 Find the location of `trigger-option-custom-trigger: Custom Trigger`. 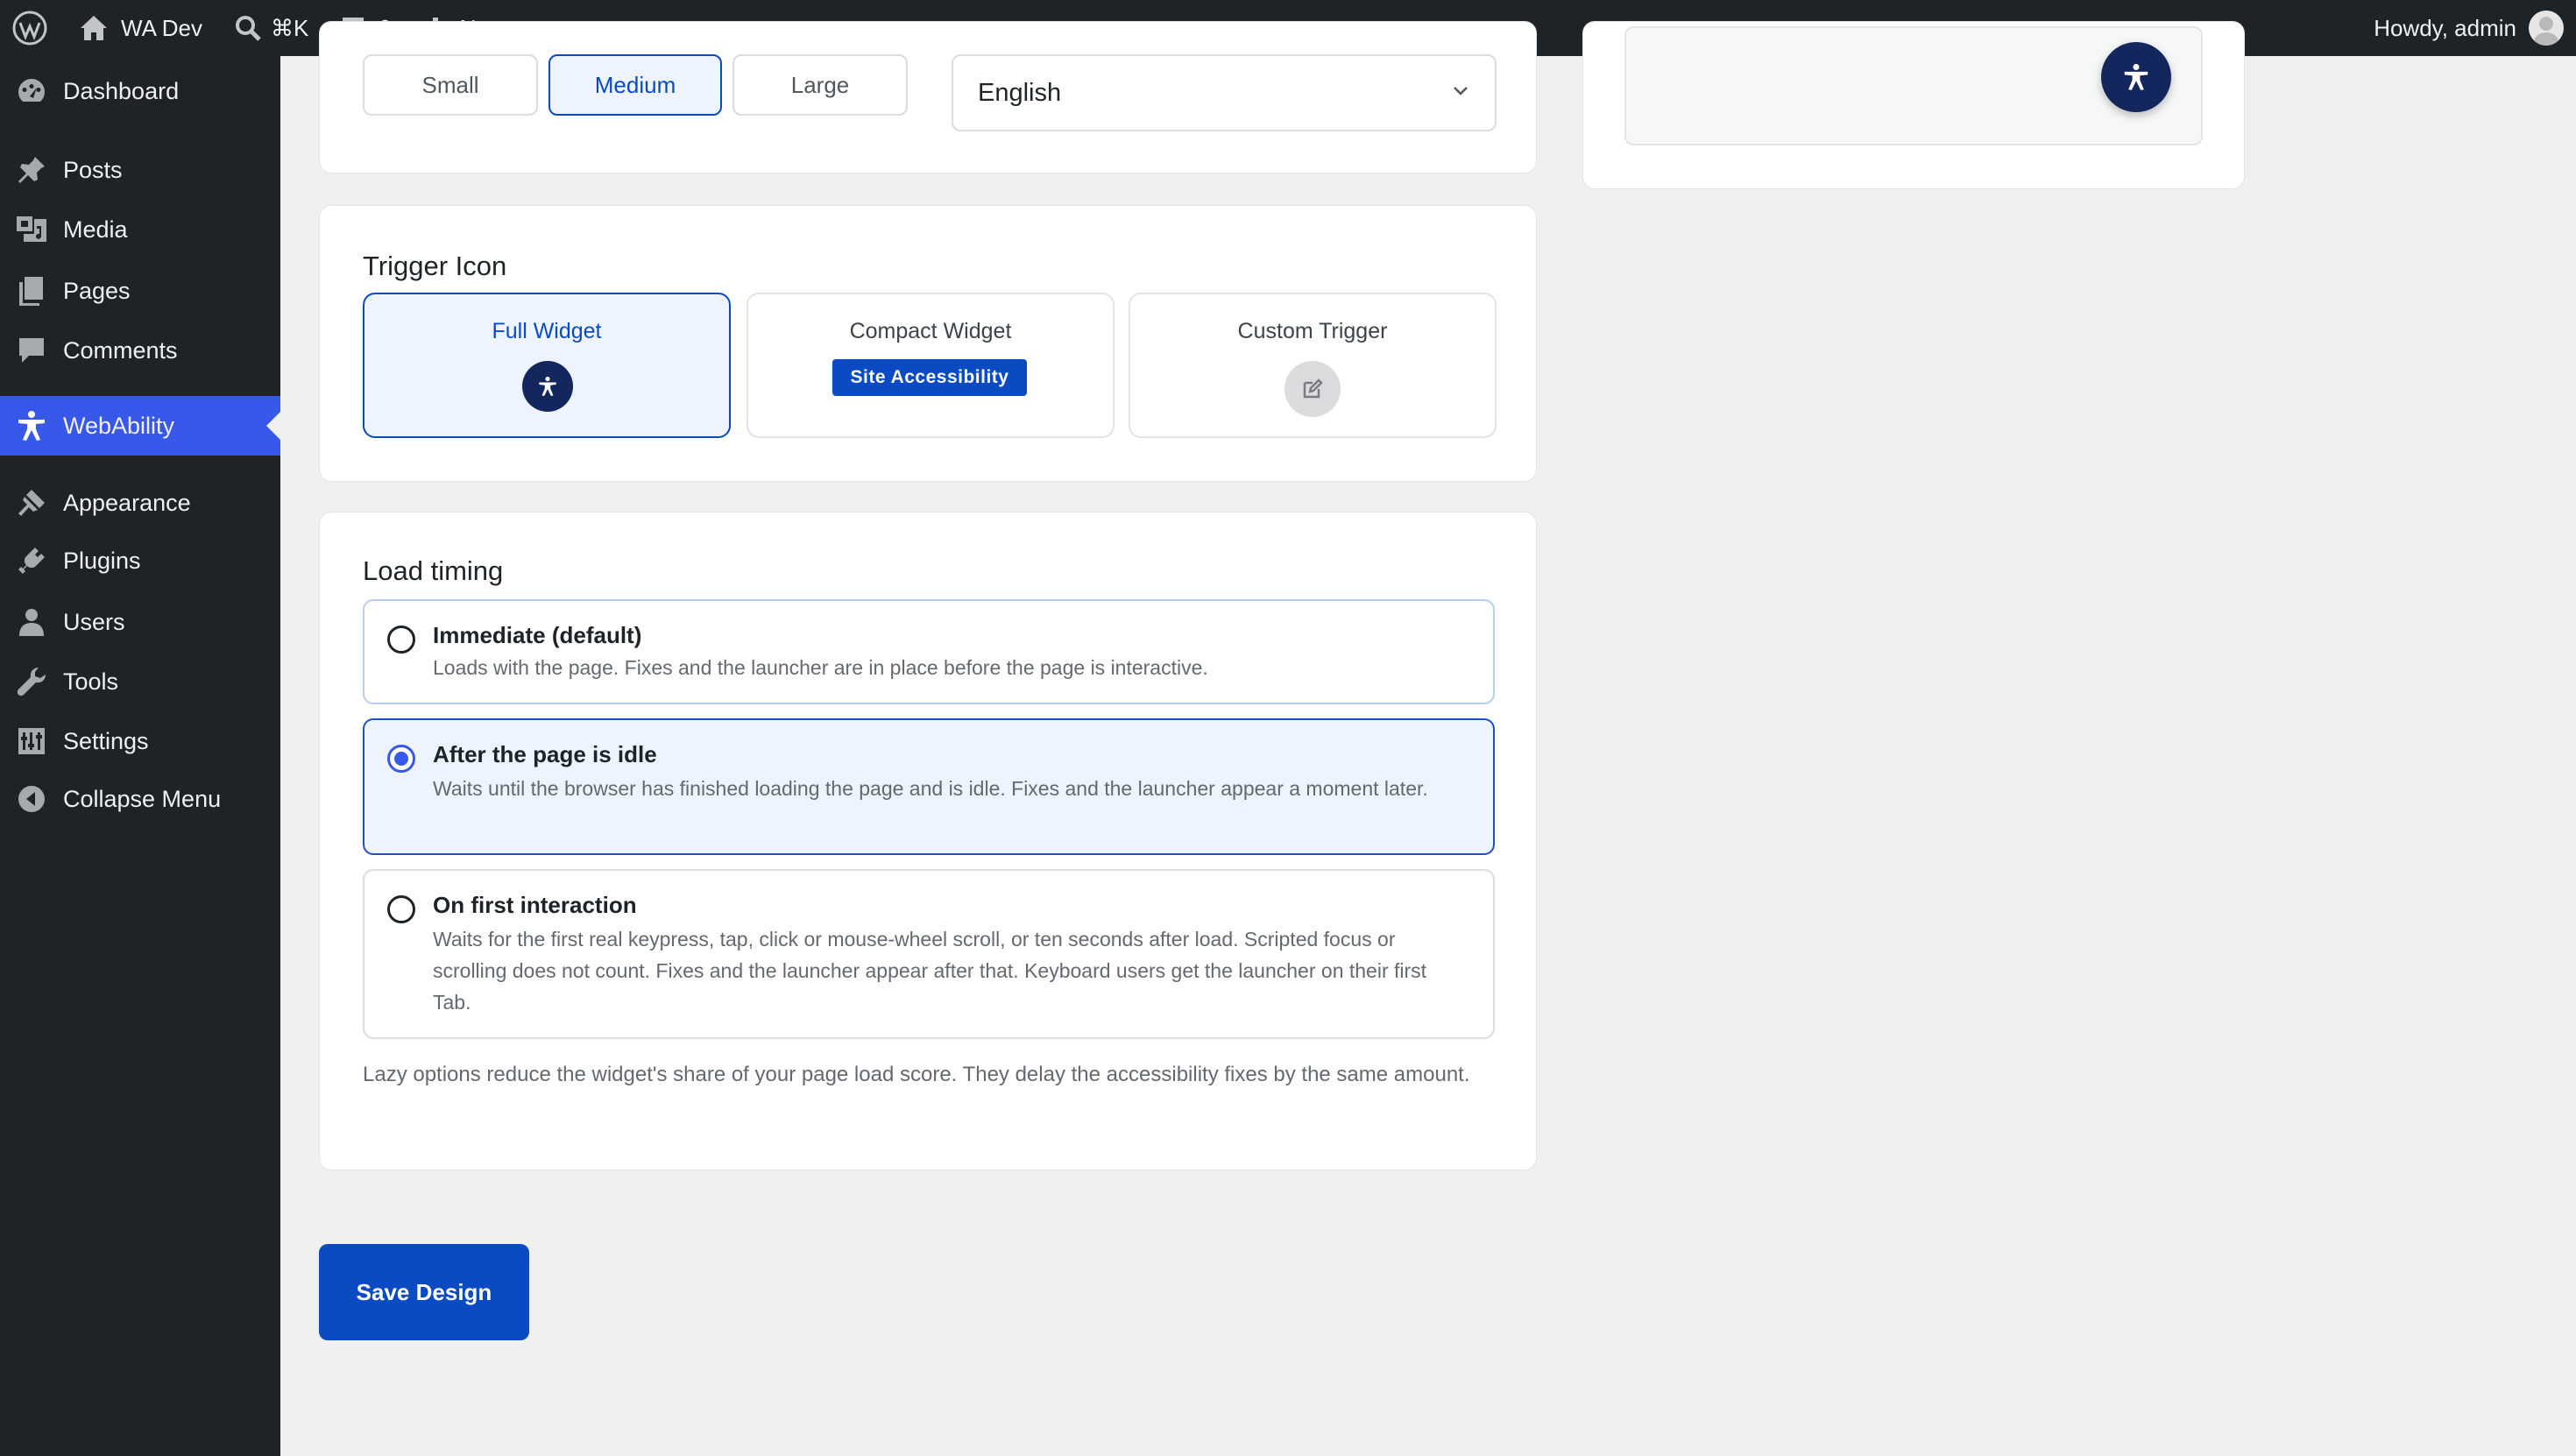

trigger-option-custom-trigger: Custom Trigger is located at coordinates (1313, 365).